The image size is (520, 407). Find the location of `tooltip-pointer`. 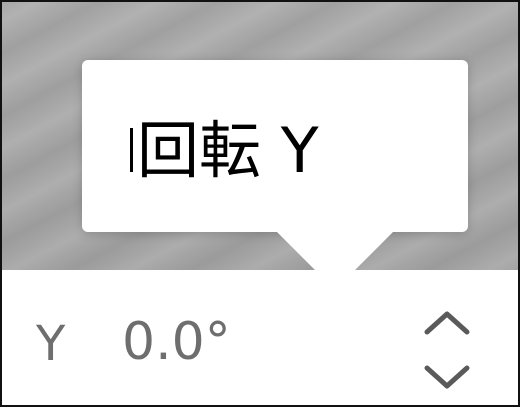

tooltip-pointer is located at coordinates (335, 261).